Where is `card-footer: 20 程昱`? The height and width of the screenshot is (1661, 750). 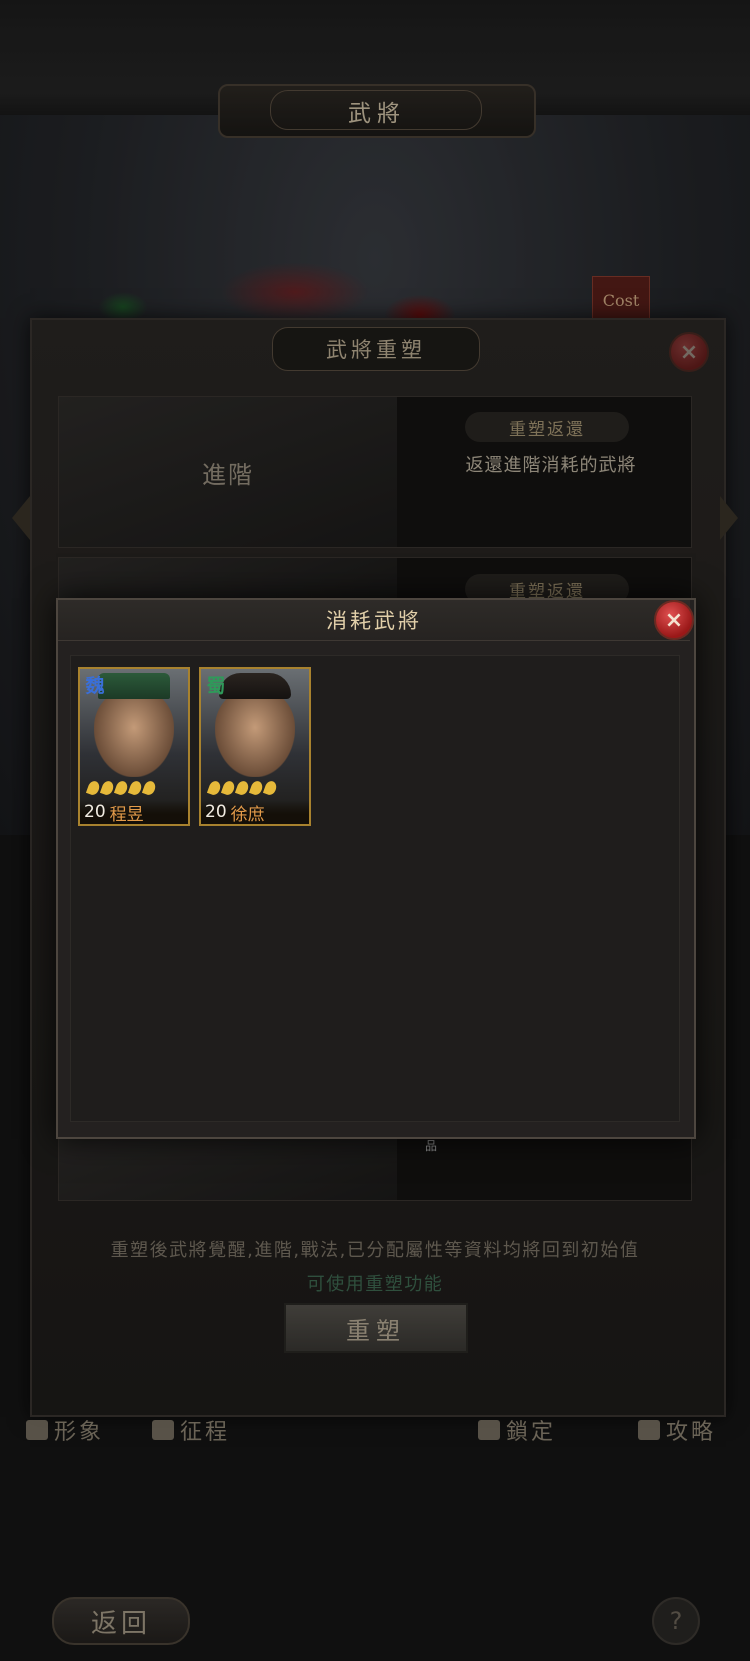
card-footer: 20 程昱 is located at coordinates (134, 812).